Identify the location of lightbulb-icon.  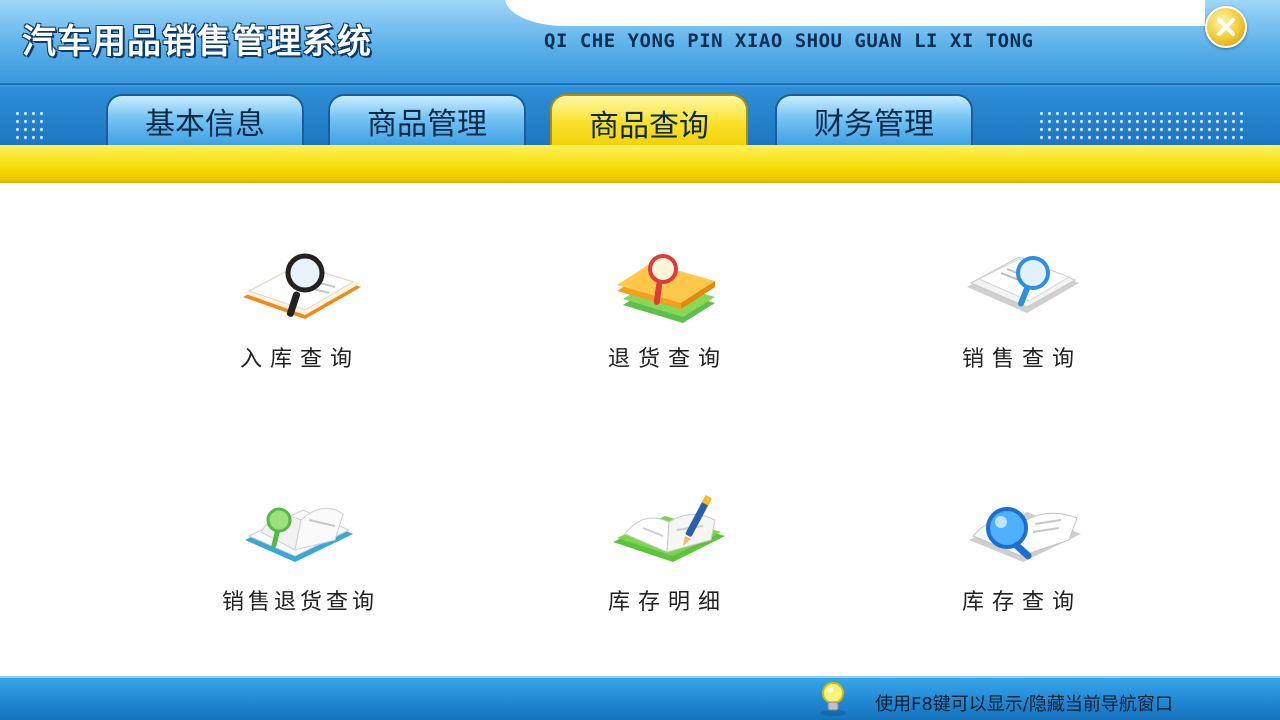
(833, 699).